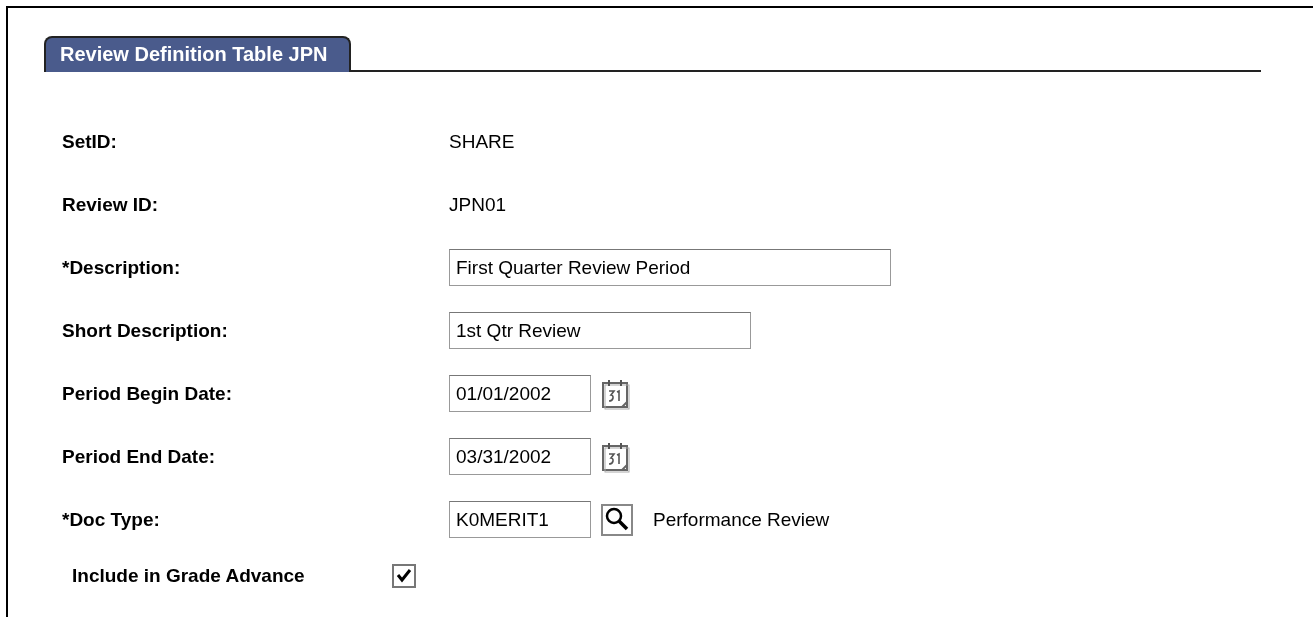 The height and width of the screenshot is (617, 1313). I want to click on input-field: 1st Qtr Review, so click(600, 330).